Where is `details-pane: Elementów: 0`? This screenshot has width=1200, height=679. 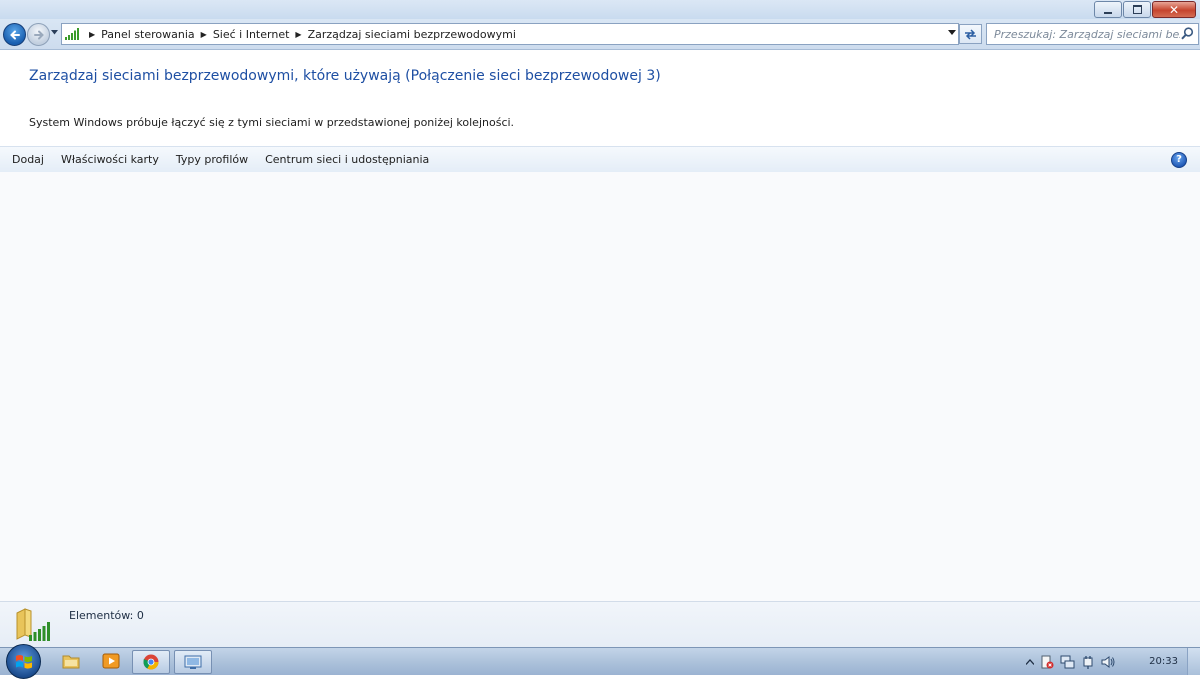
details-pane: Elementów: 0 is located at coordinates (600, 624).